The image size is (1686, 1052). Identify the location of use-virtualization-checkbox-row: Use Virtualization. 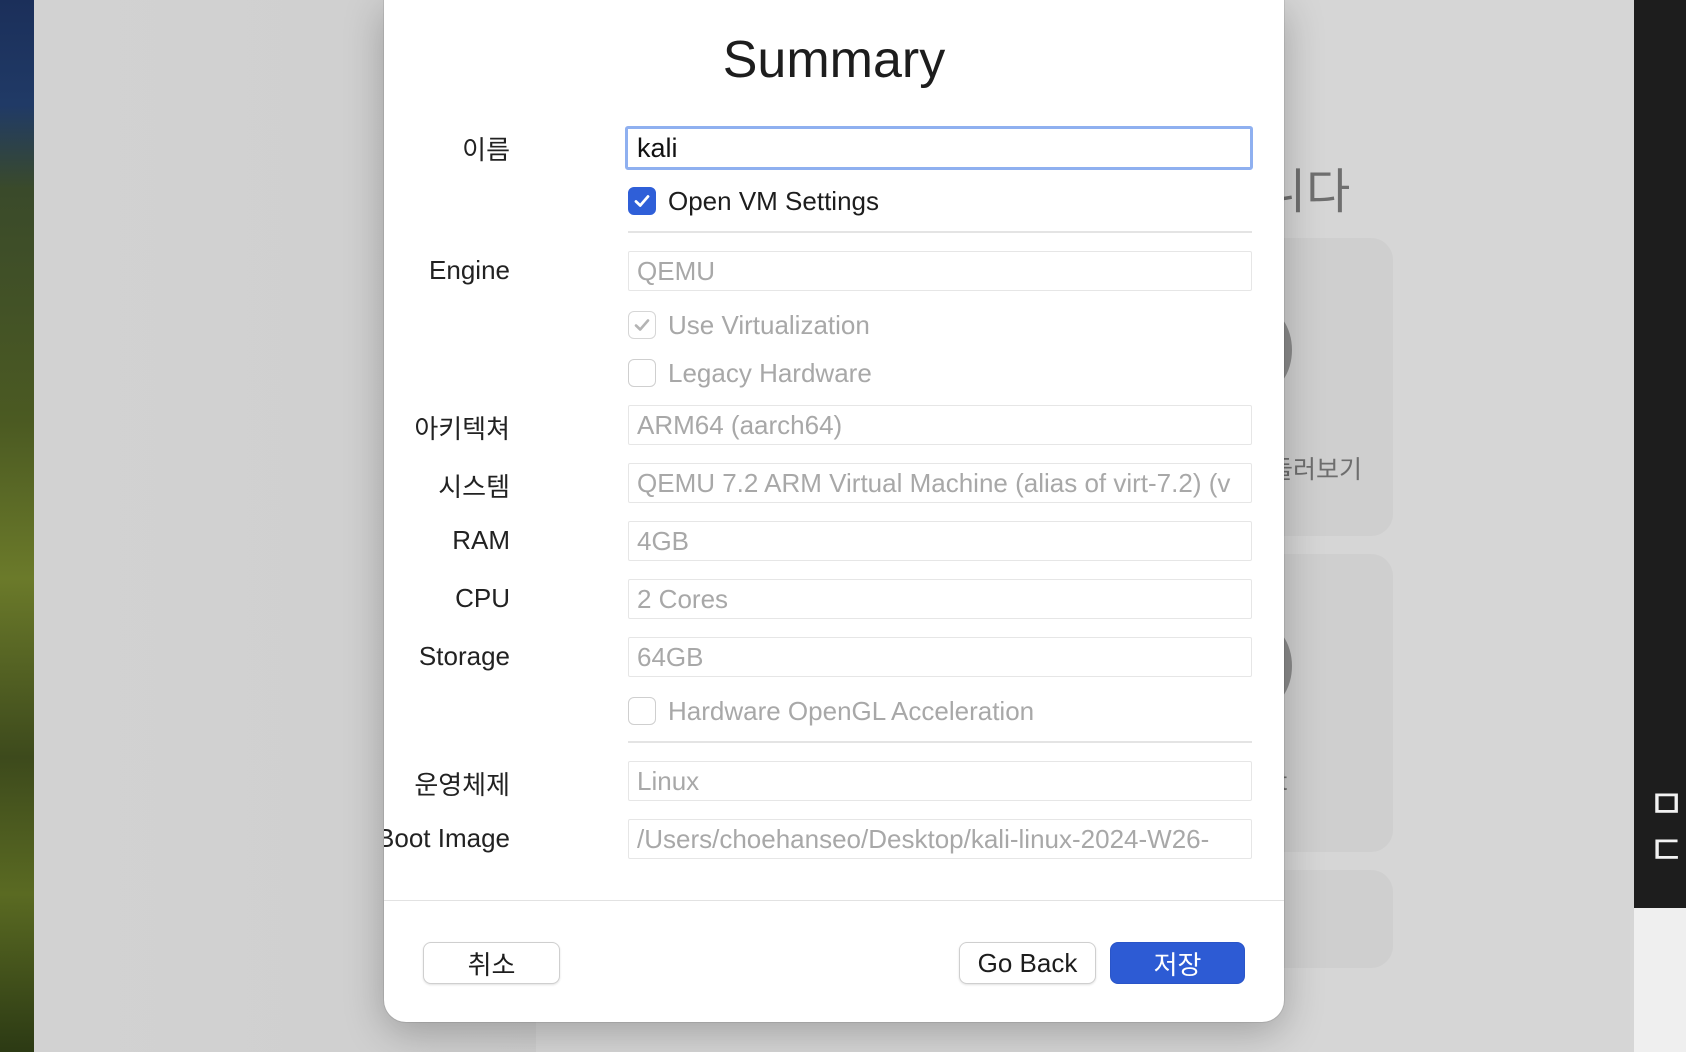
(749, 325).